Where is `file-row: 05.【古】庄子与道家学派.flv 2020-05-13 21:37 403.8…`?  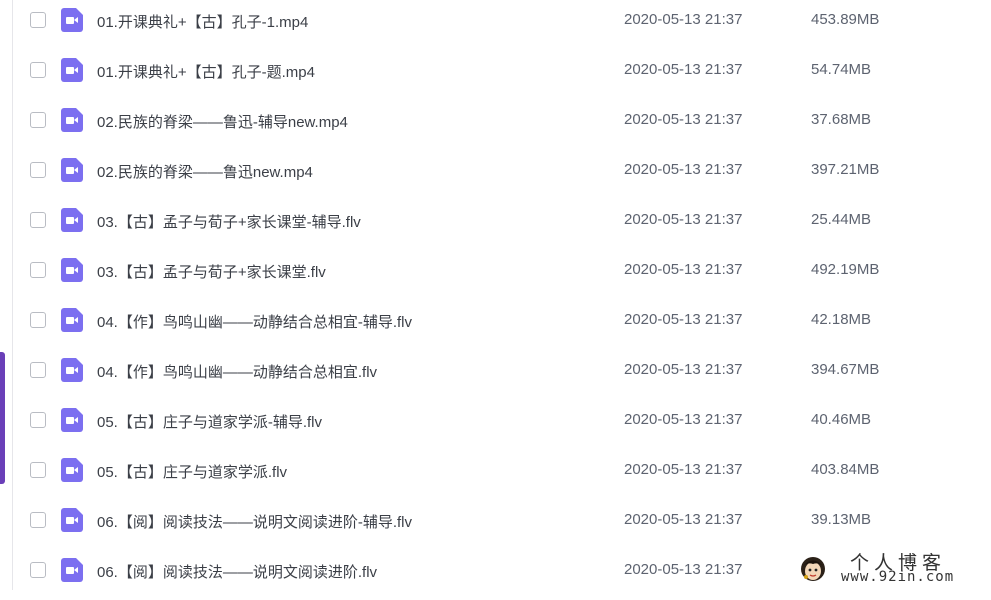 file-row: 05.【古】庄子与道家学派.flv 2020-05-13 21:37 403.8… is located at coordinates (501, 475).